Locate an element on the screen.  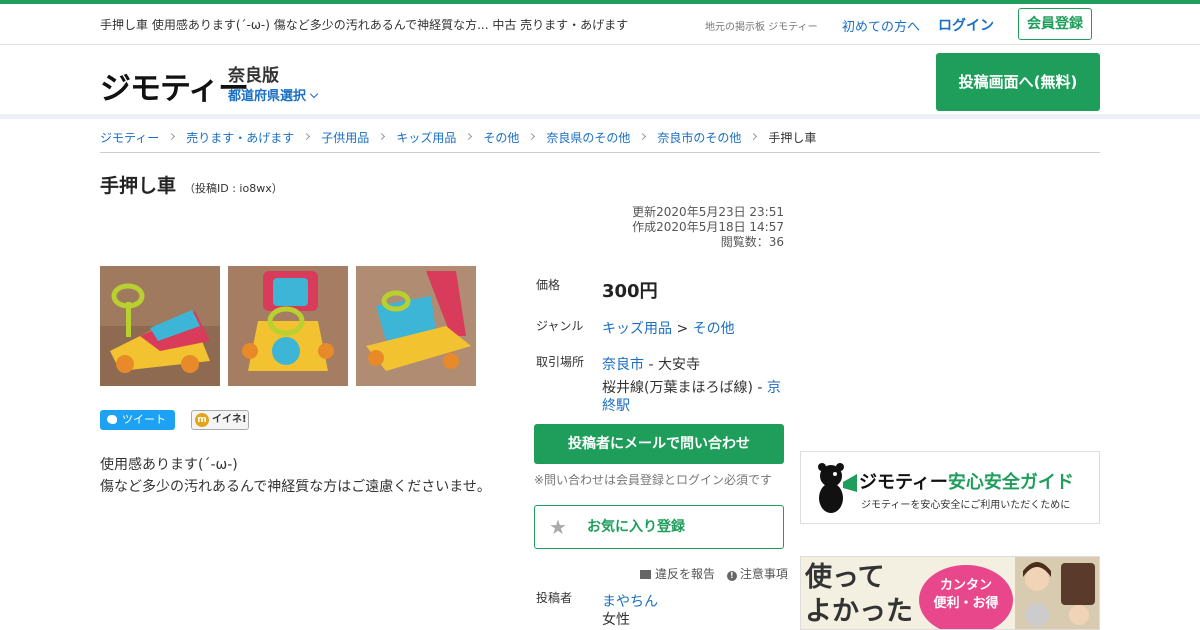
description-line: 傷など多少の汚れあるんで神経質な方はご遠慮くださいませ。 is located at coordinates (295, 487).